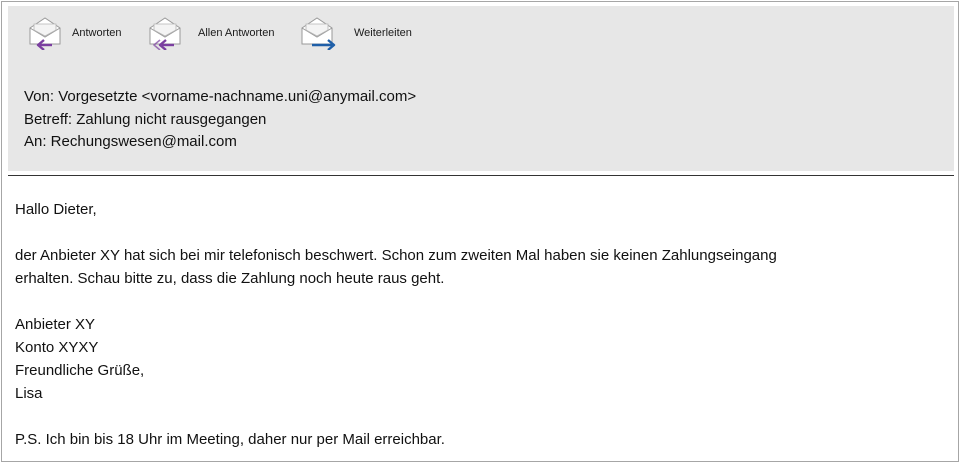 The height and width of the screenshot is (463, 960). Describe the element at coordinates (481, 175) in the screenshot. I see `header-divider` at that location.